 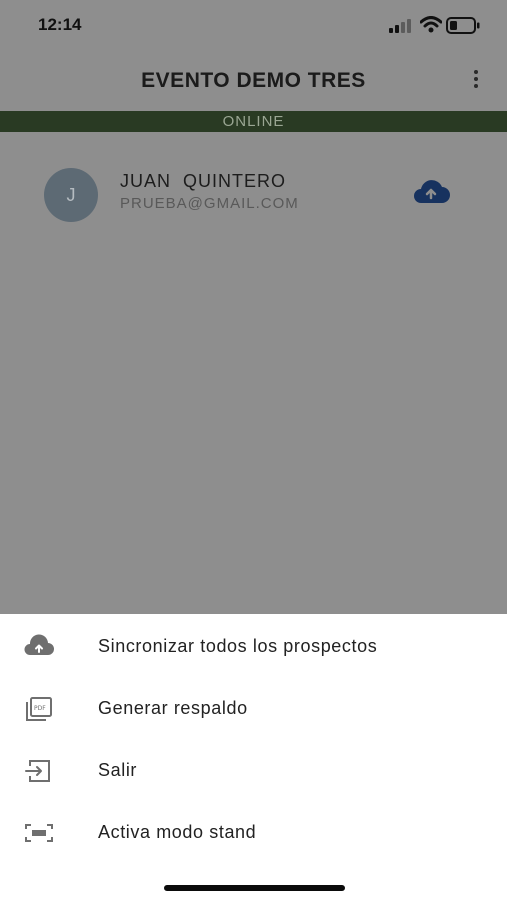 I want to click on menu-item-sync-all: Sincronizar todos los prospectos, so click(x=253, y=647).